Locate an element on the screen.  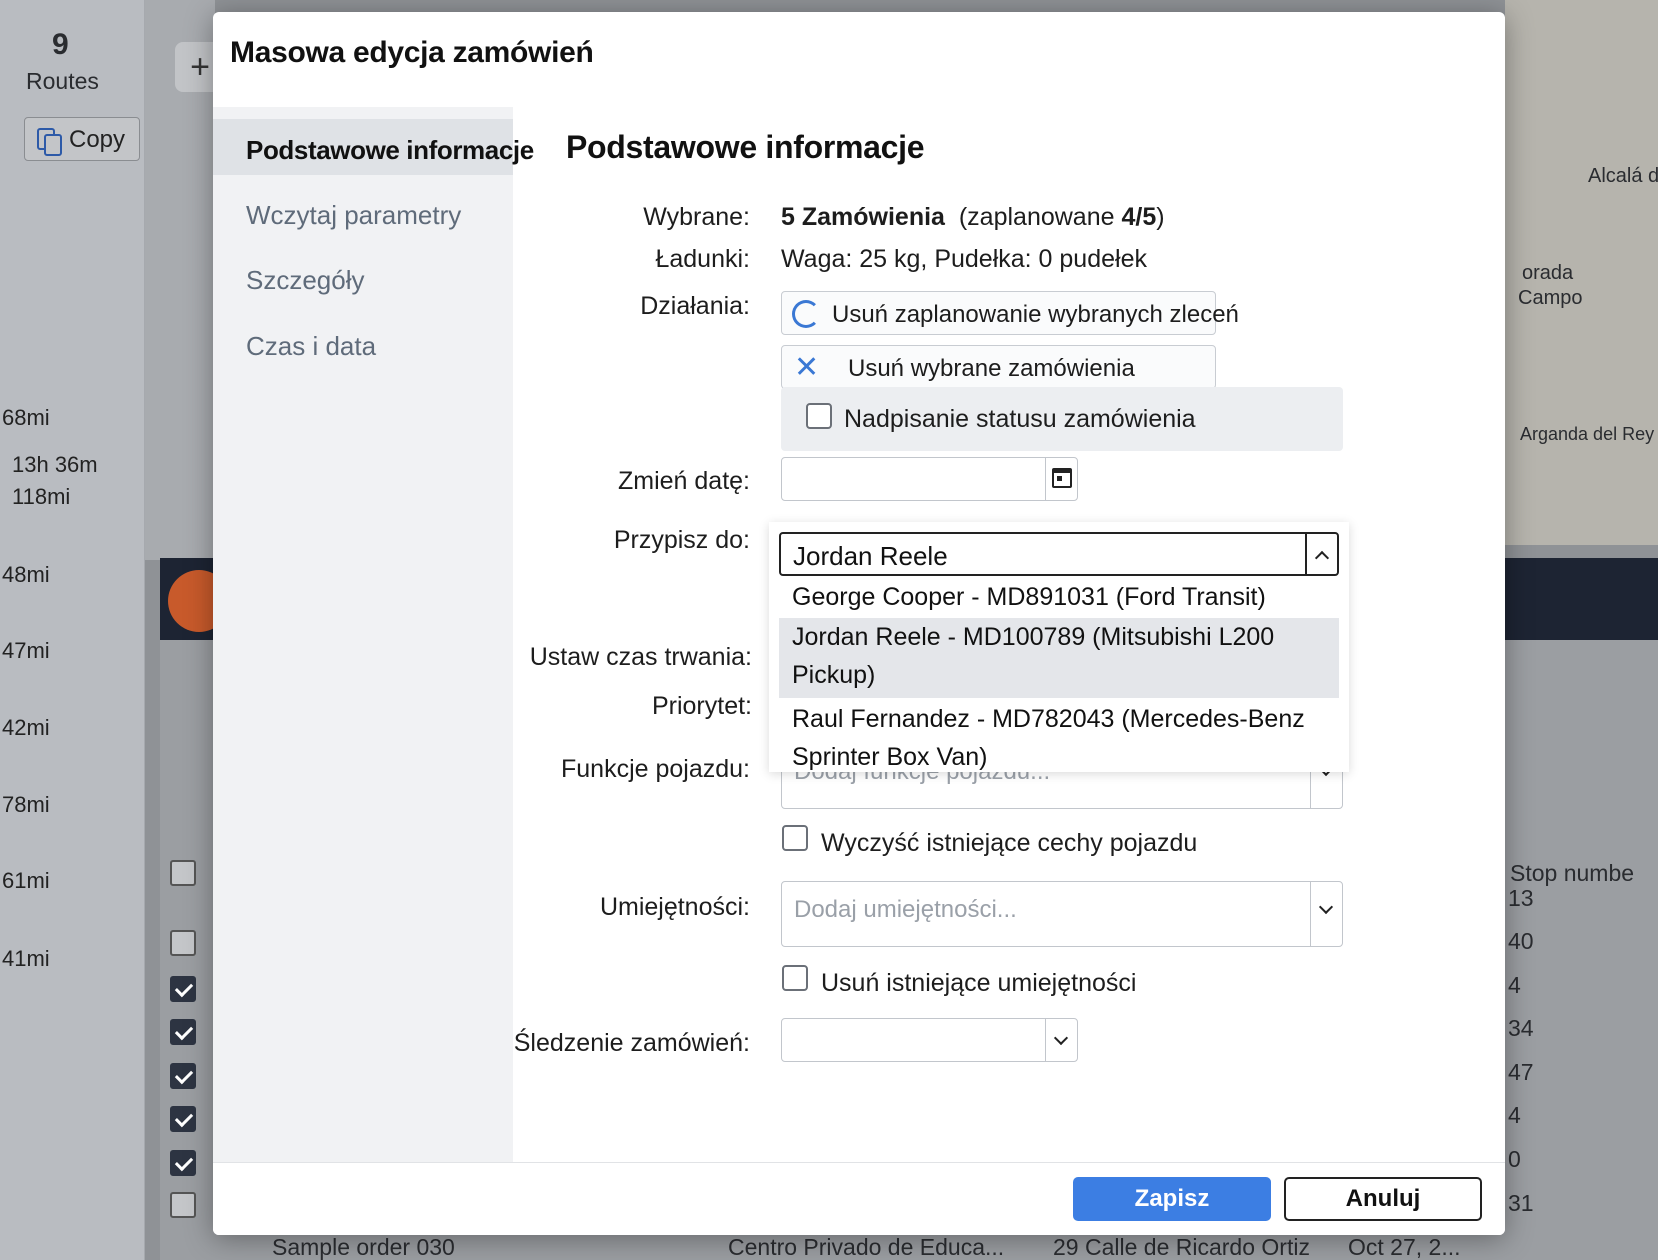
override-status-checkbox is located at coordinates (819, 416).